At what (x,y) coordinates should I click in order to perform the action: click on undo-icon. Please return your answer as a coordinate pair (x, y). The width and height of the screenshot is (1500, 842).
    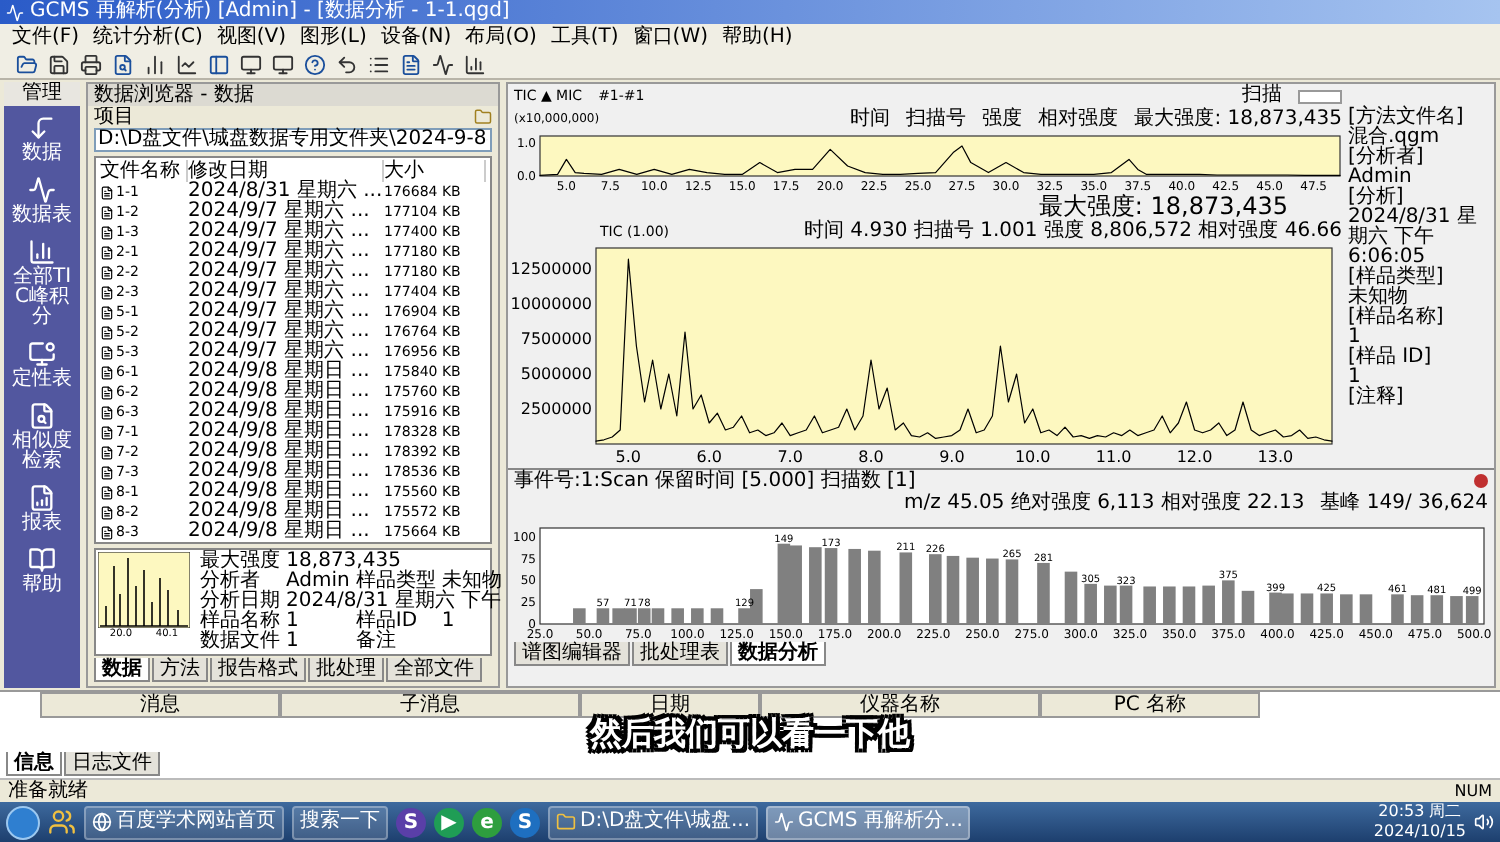
    Looking at the image, I should click on (347, 64).